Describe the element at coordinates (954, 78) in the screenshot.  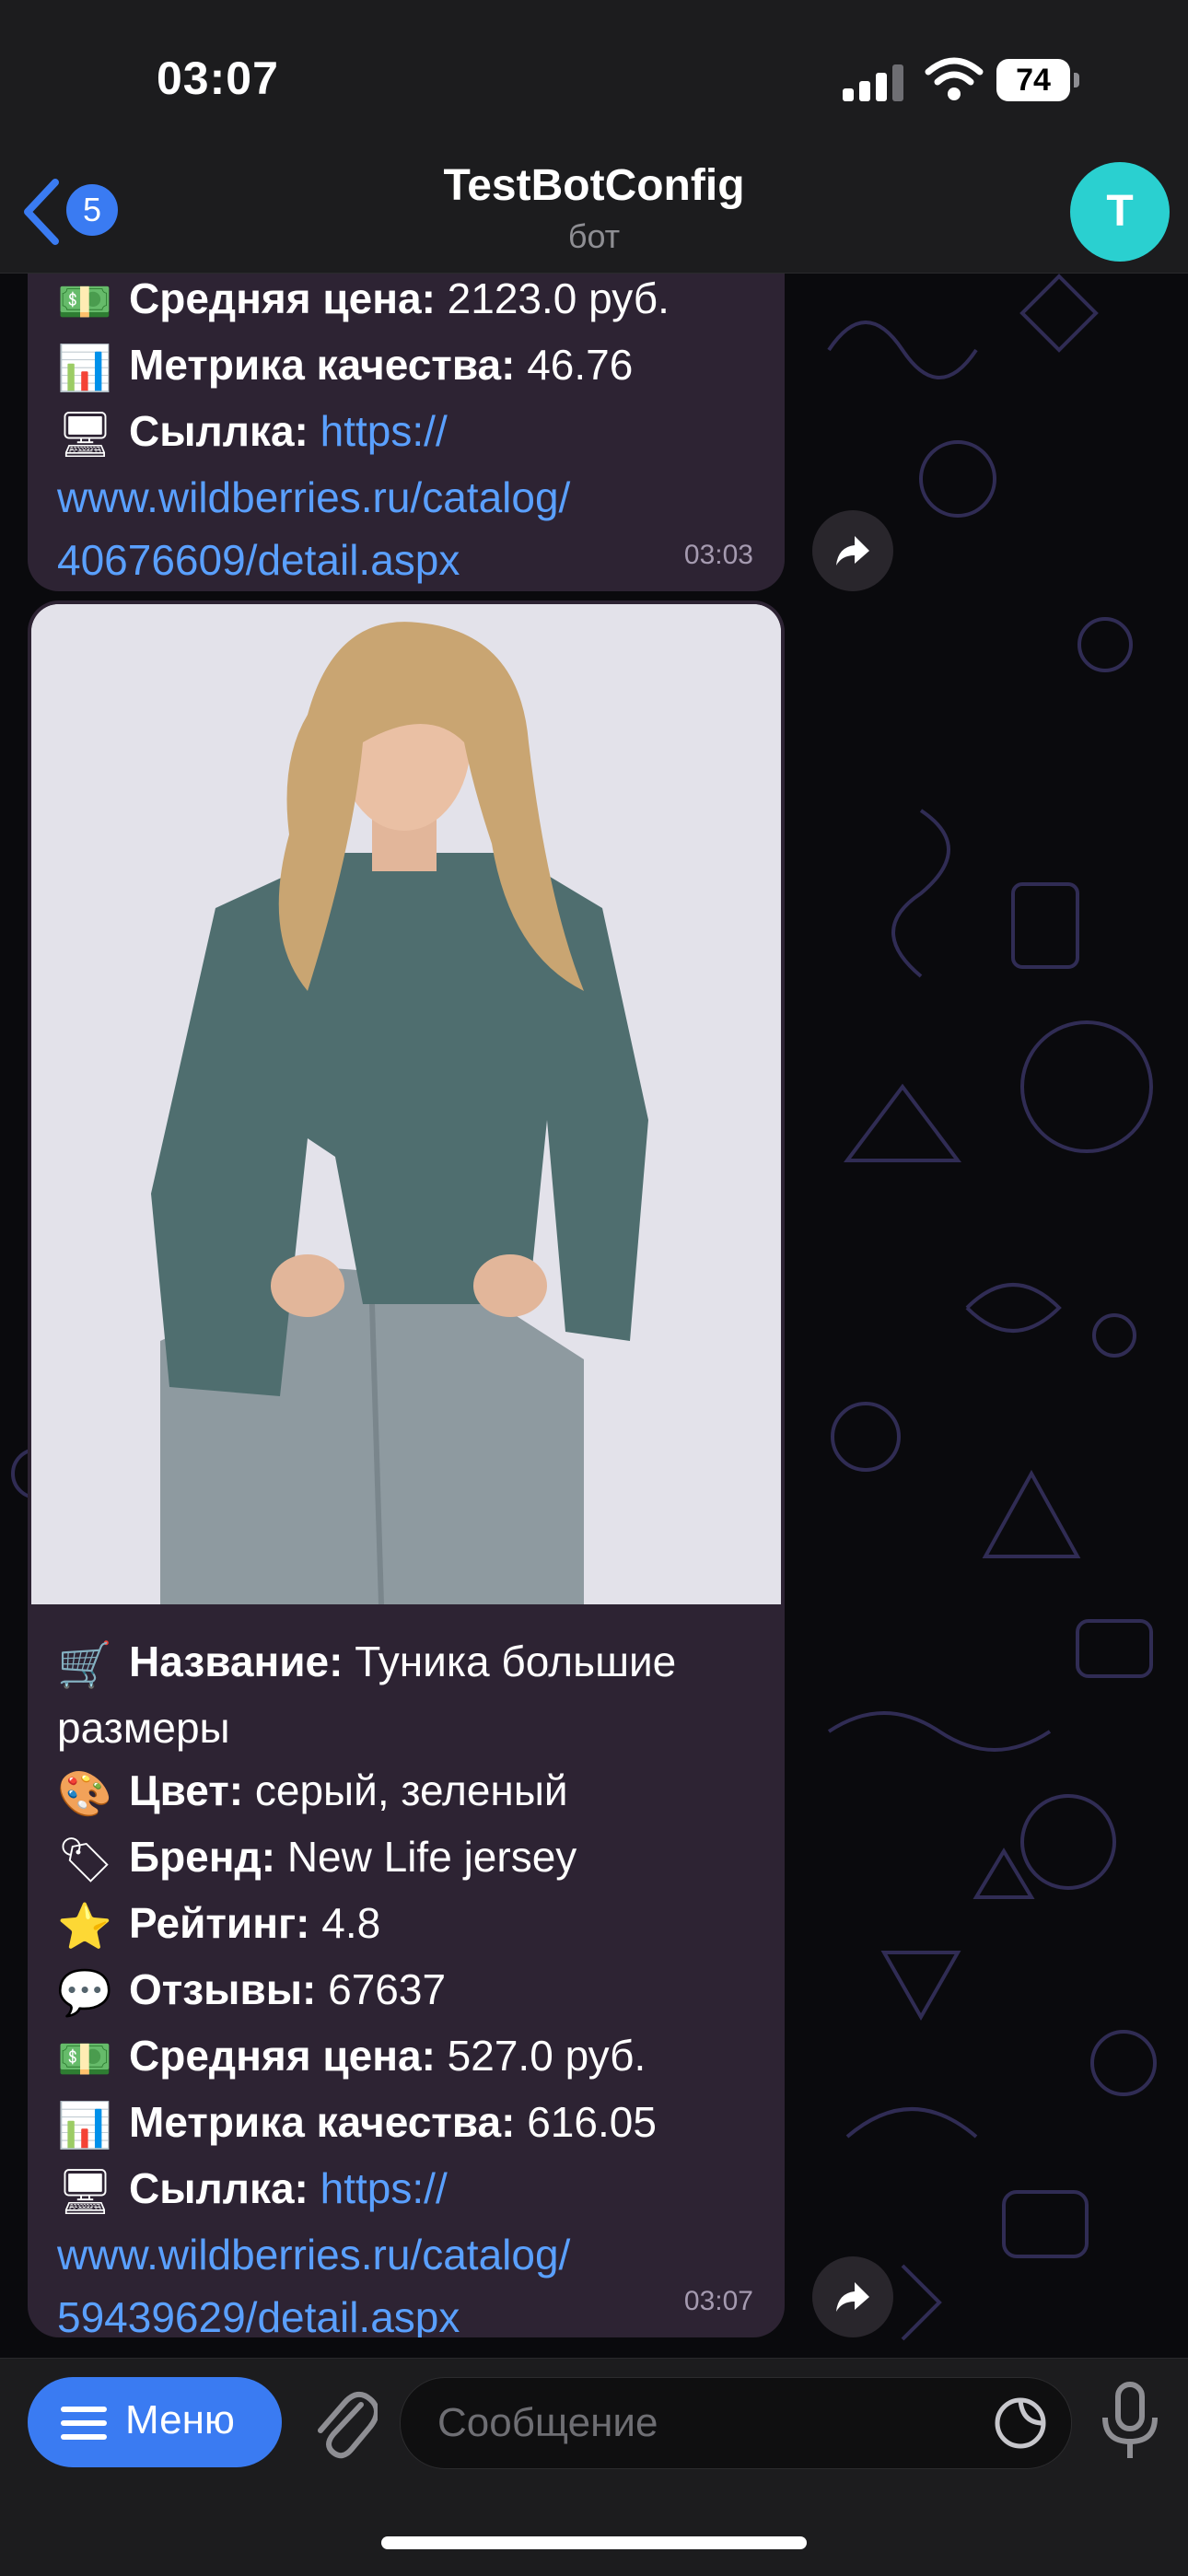
I see `wifi-icon` at that location.